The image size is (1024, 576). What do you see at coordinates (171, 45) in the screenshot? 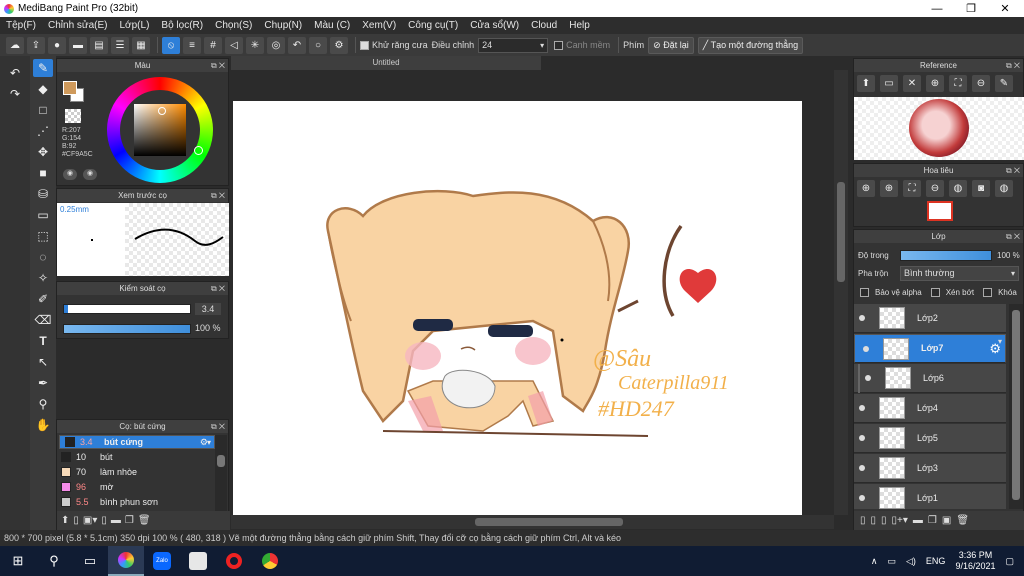
I see `snap-off-icon: ⦸` at bounding box center [171, 45].